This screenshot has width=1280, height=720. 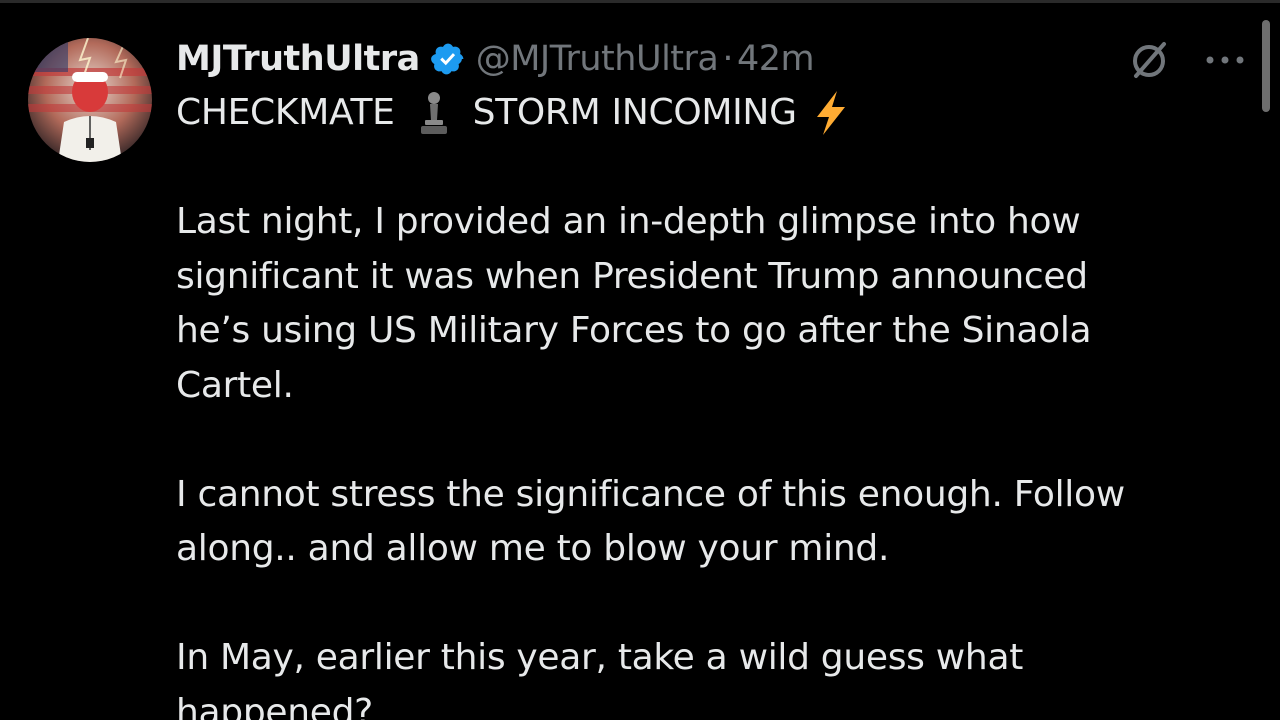 I want to click on paragraph1-line: Cartel., so click(x=235, y=385).